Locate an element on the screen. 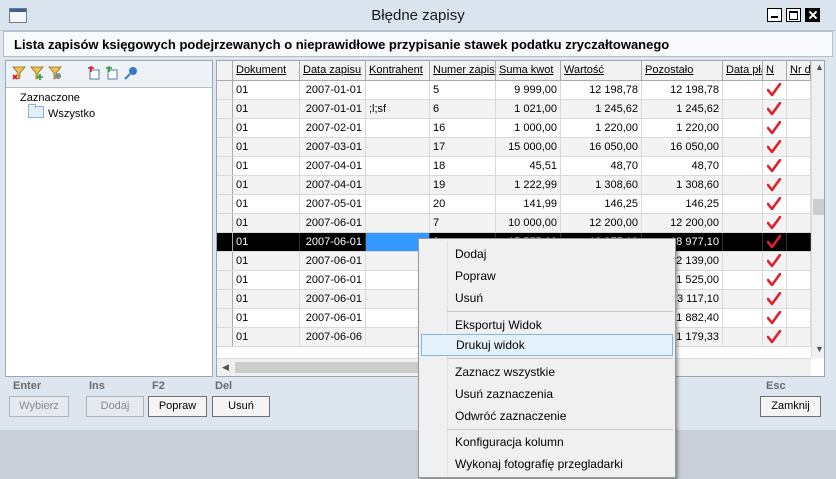 This screenshot has height=479, width=836. menu-item-usun-zaznaczenia: Usuń zaznaczenia is located at coordinates (547, 394).